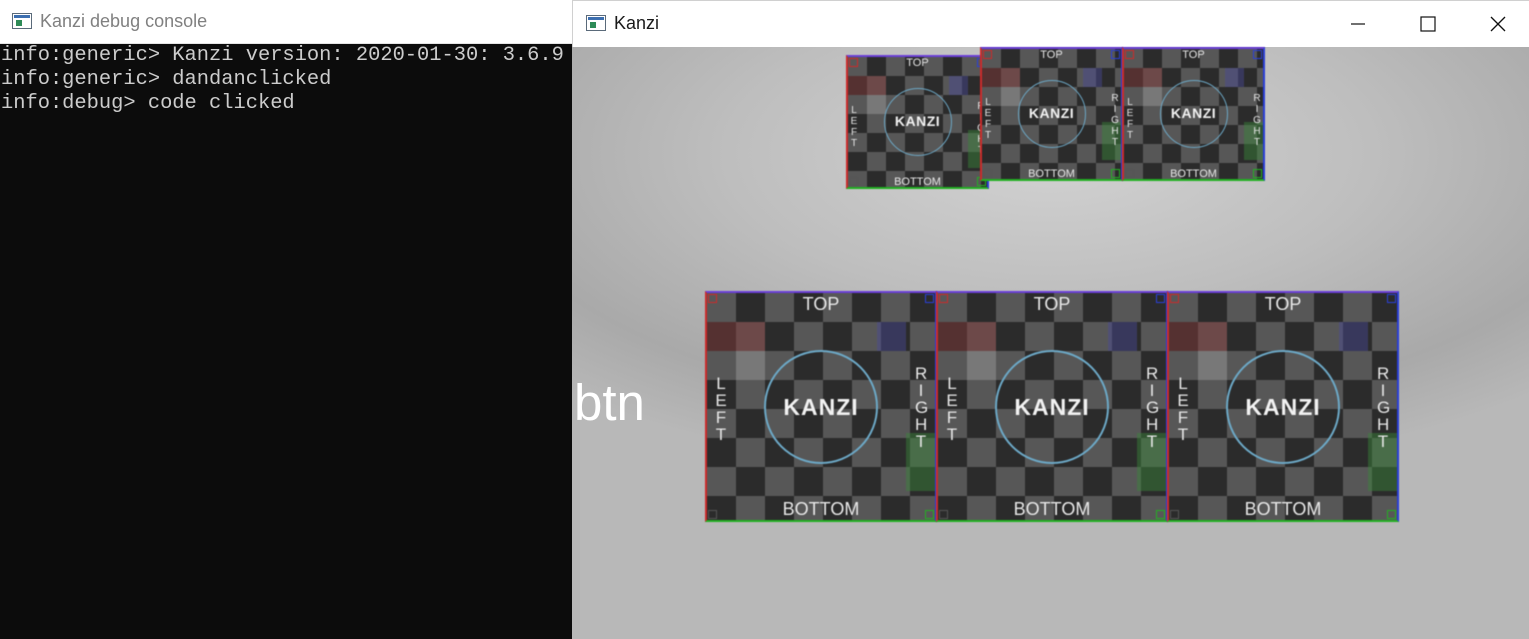 The width and height of the screenshot is (1529, 639). I want to click on minimize-button, so click(1358, 24).